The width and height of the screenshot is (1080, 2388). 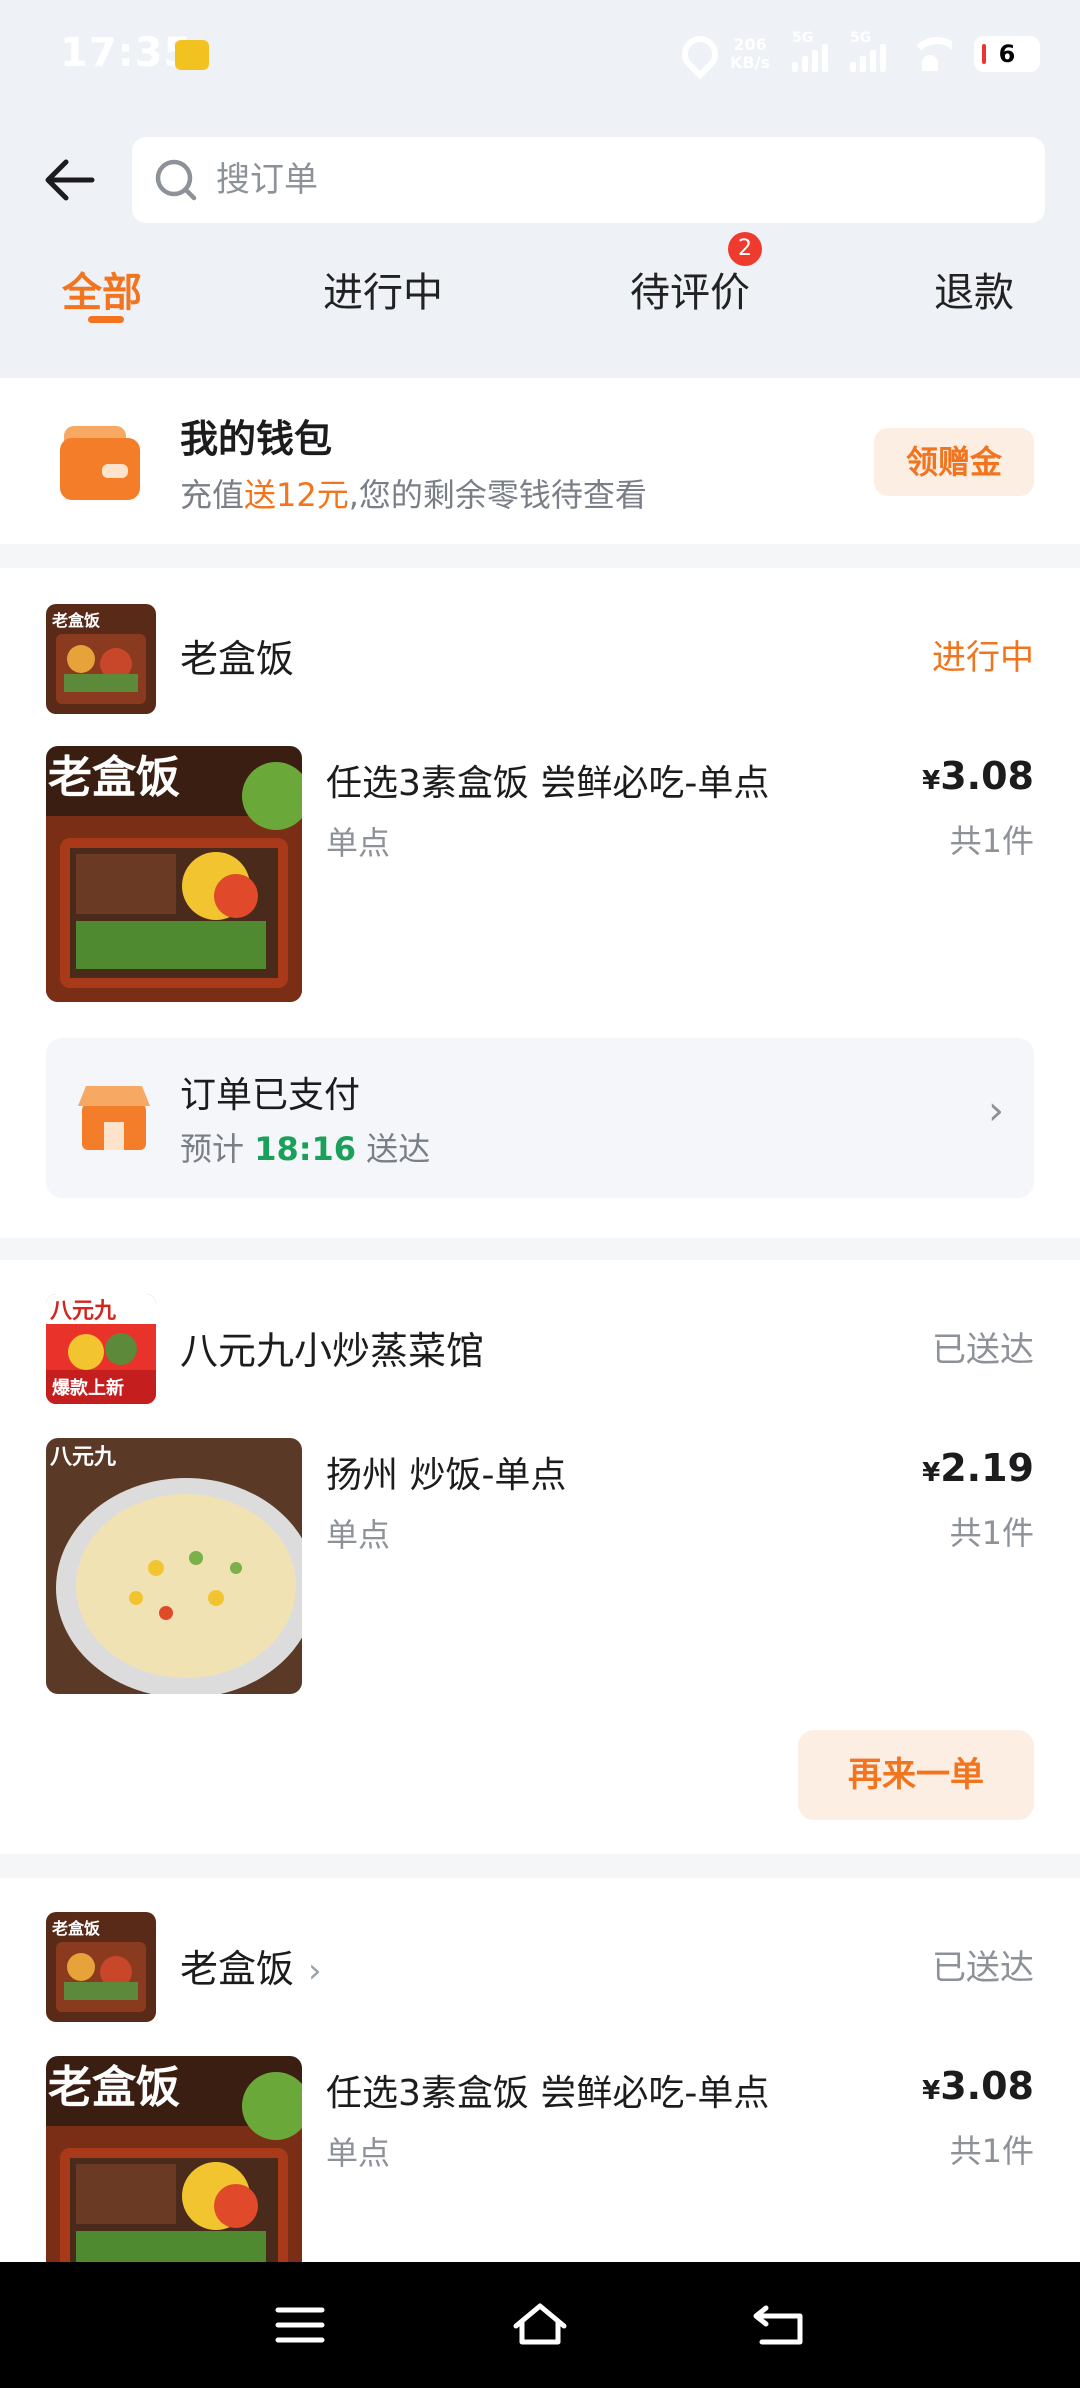 I want to click on menu-icon, so click(x=300, y=2325).